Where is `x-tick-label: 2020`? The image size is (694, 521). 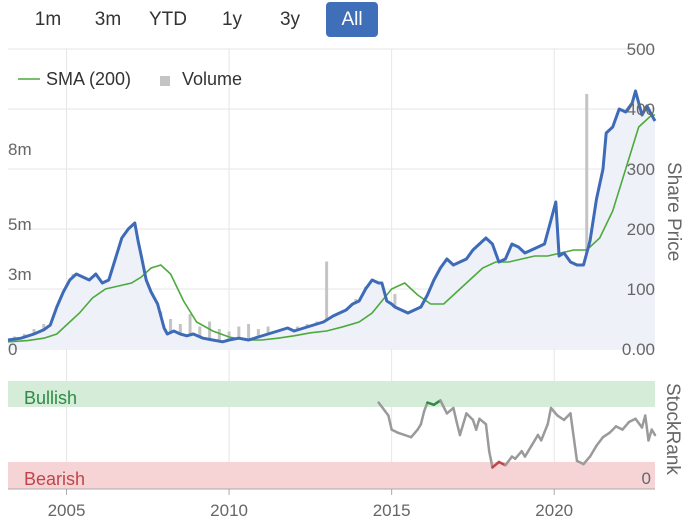 x-tick-label: 2020 is located at coordinates (554, 510).